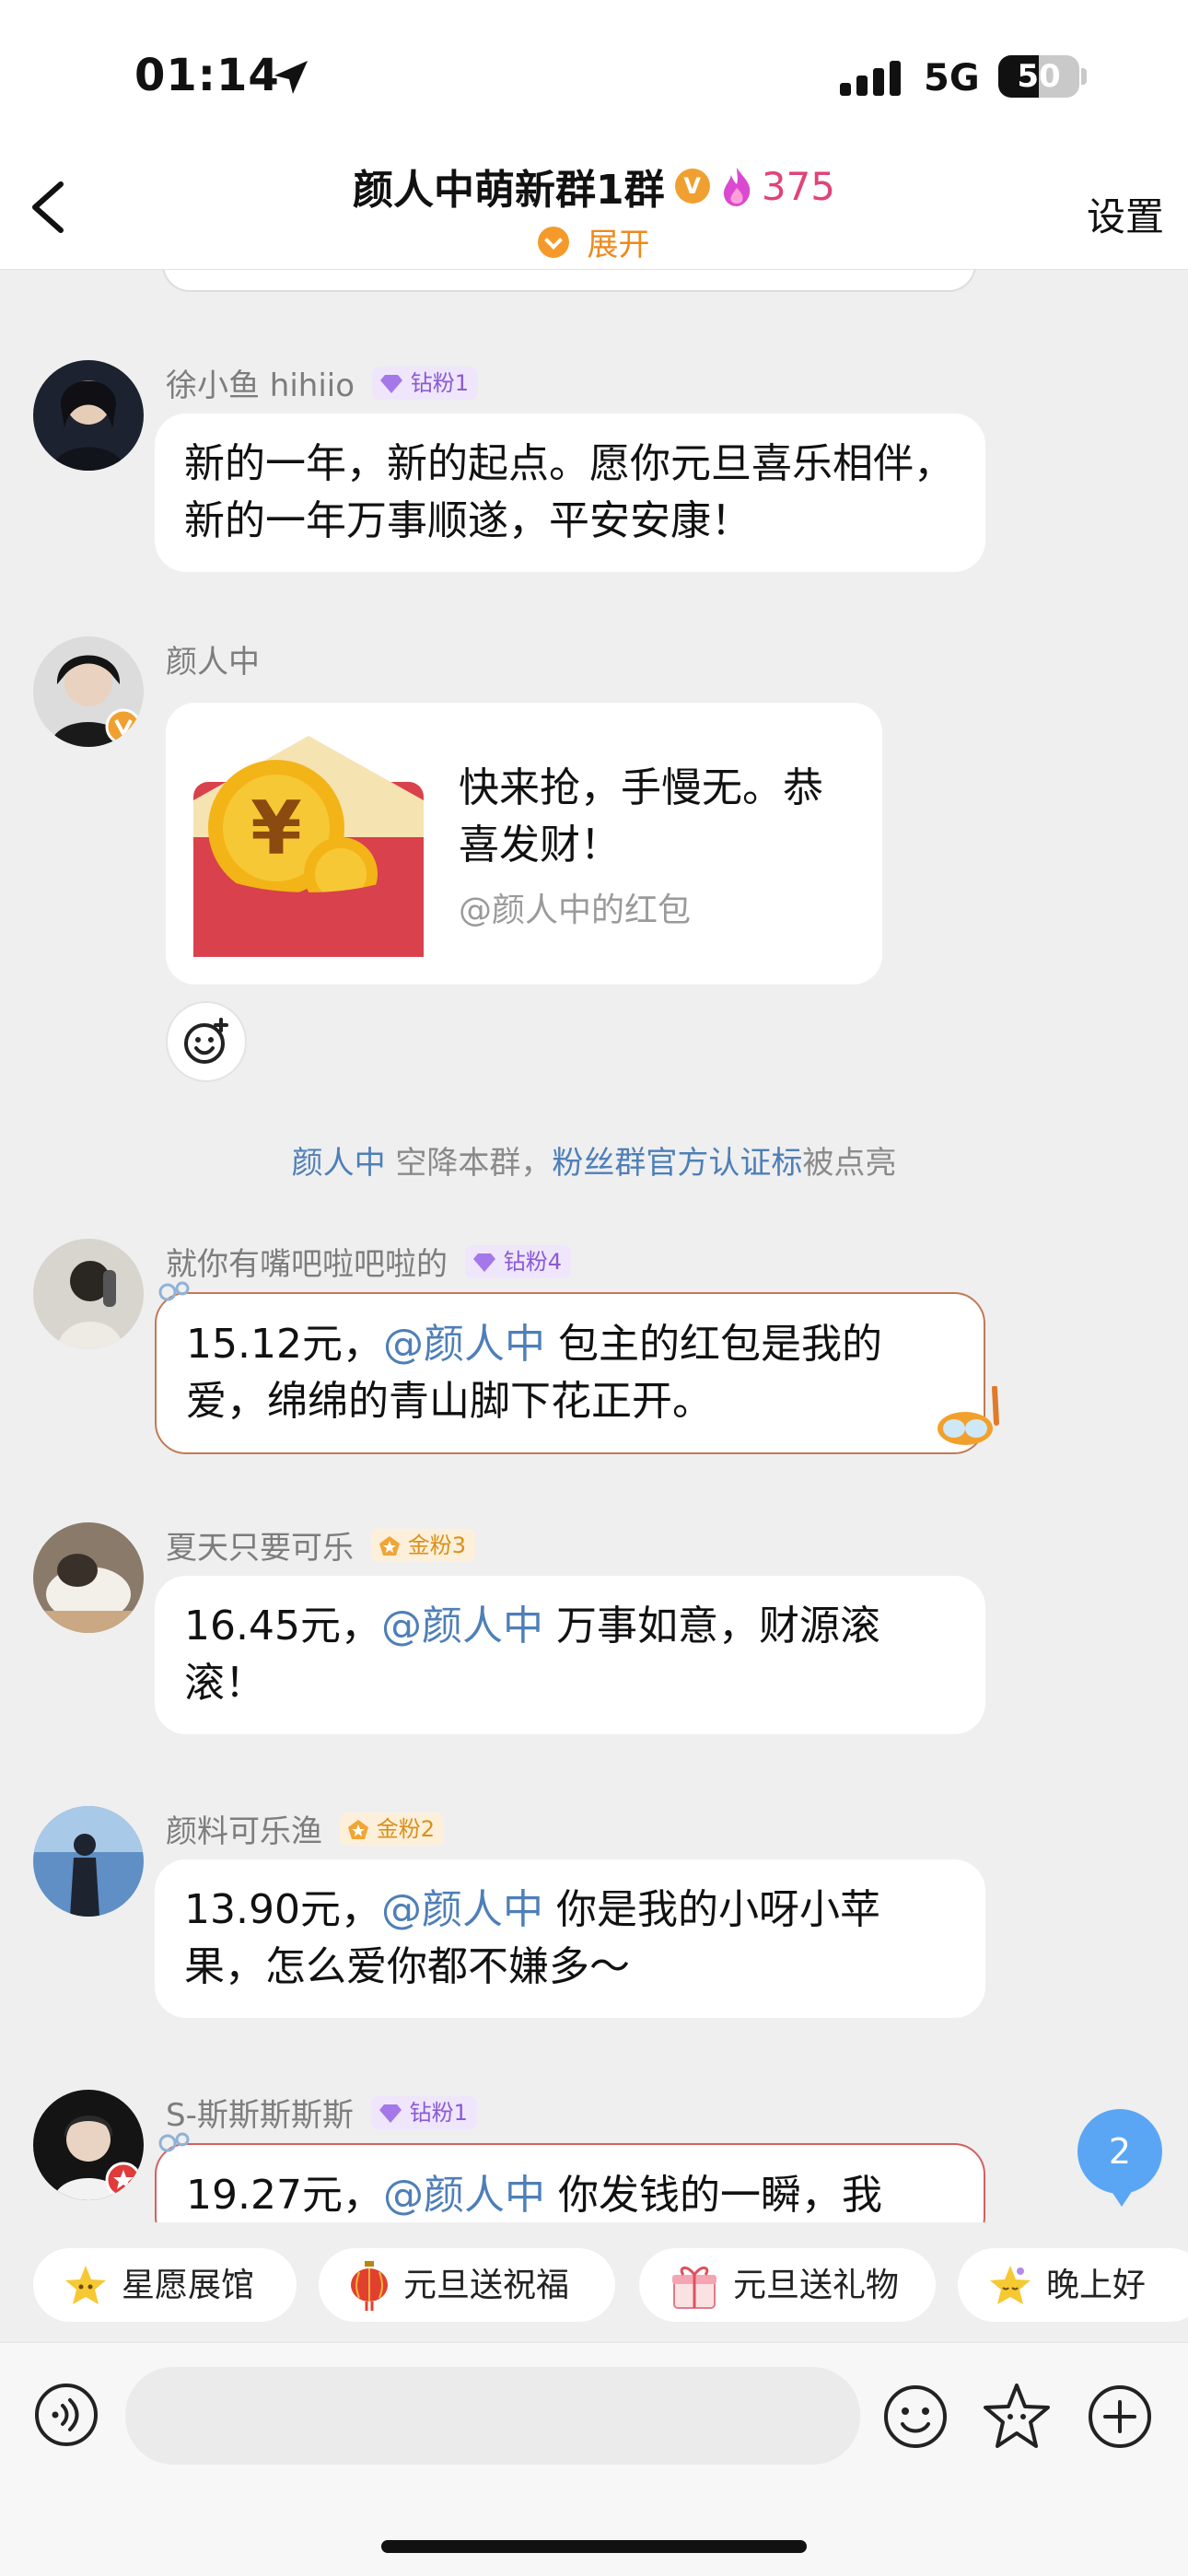 The width and height of the screenshot is (1188, 2576). What do you see at coordinates (570, 1373) in the screenshot?
I see `message-bubble: 15.12元，@颜人中 包主的红包是我的爱，绵绵的青山脚下花正开。` at bounding box center [570, 1373].